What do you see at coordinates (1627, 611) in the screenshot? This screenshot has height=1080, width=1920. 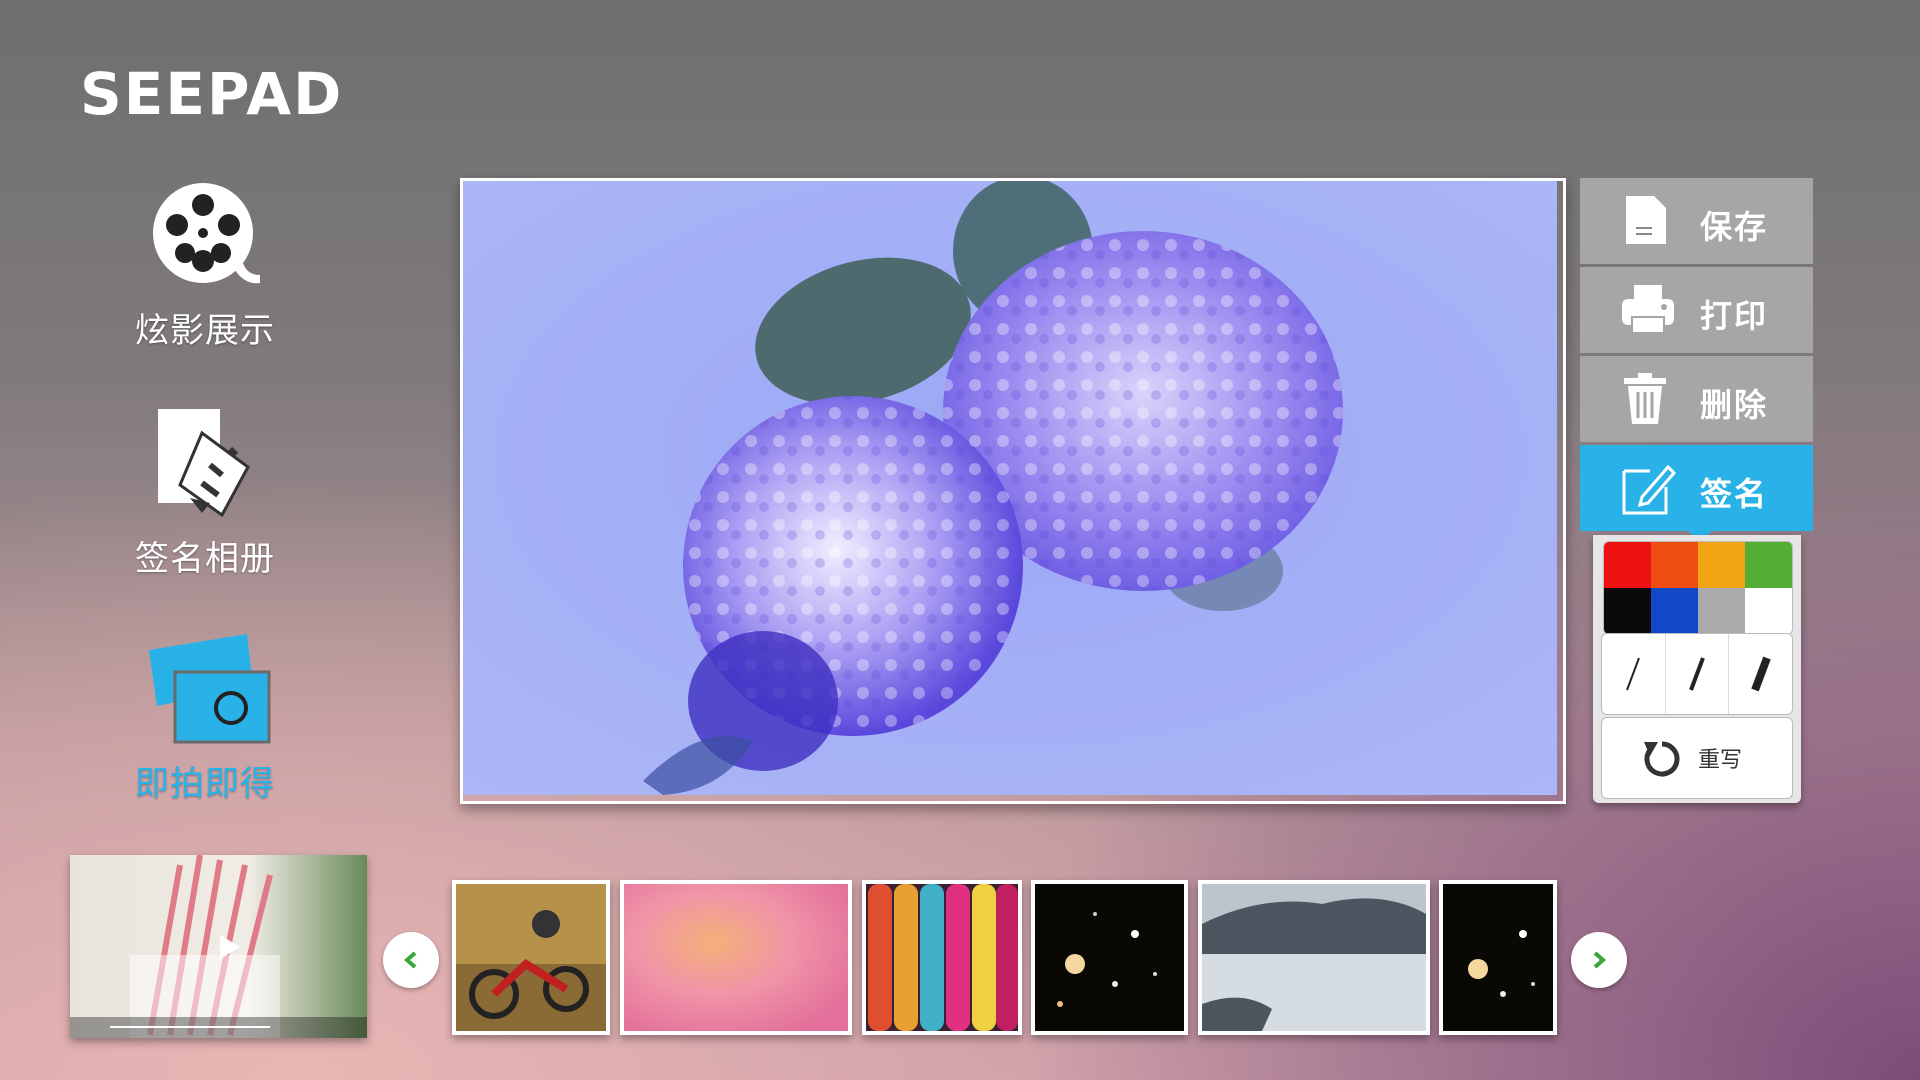 I see `color-black-swatch` at bounding box center [1627, 611].